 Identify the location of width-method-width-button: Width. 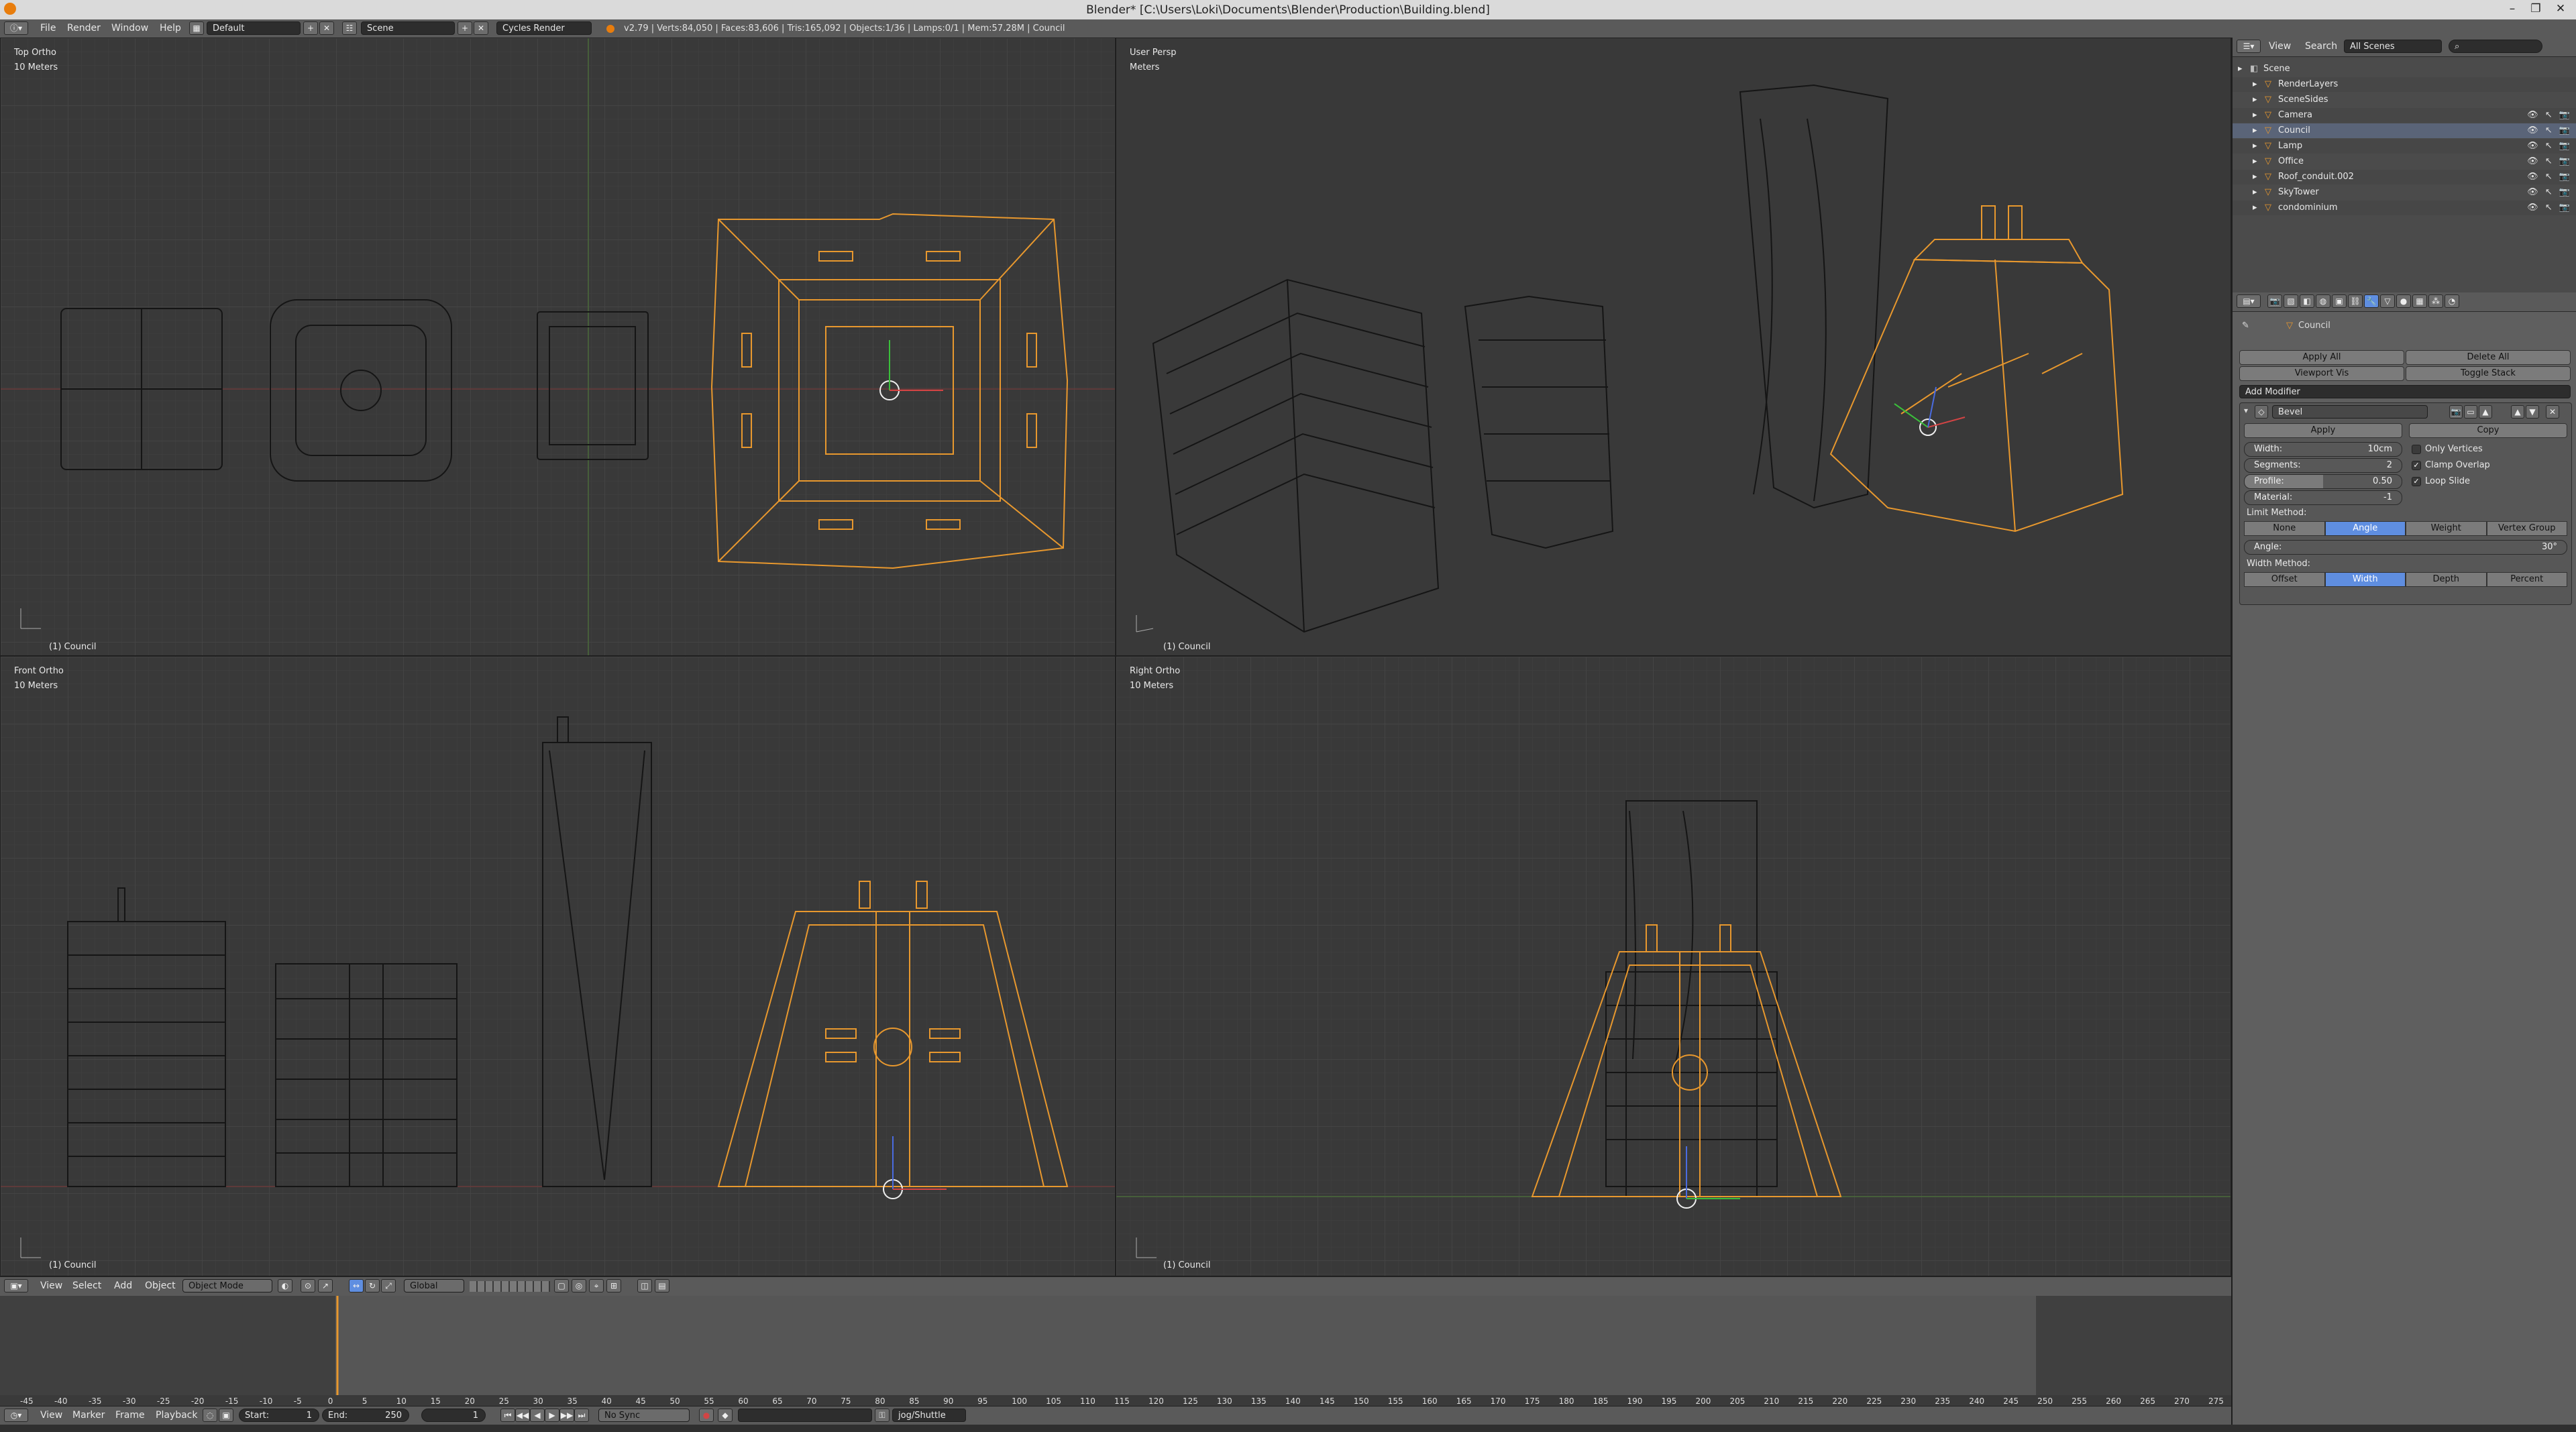
(2365, 579).